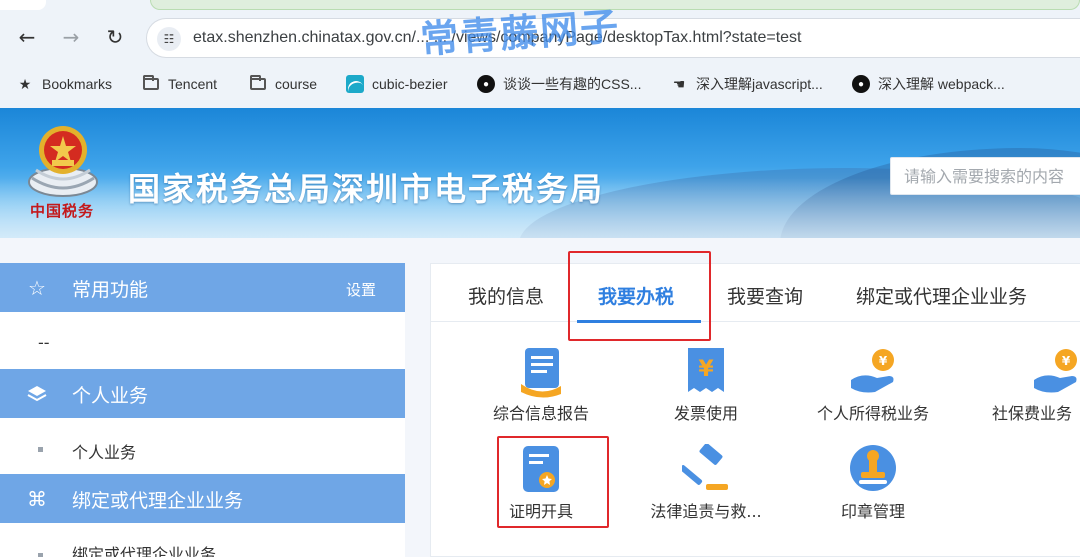 The width and height of the screenshot is (1080, 557). I want to click on gavel-icon, so click(705, 467).